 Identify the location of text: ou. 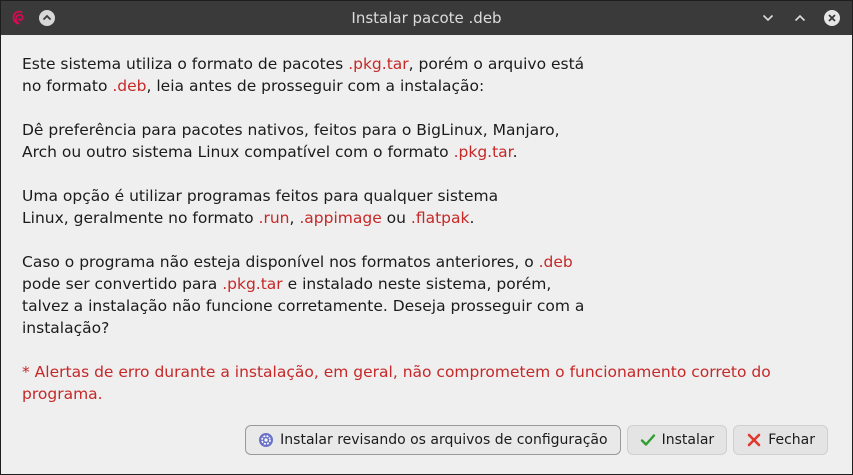
(396, 218).